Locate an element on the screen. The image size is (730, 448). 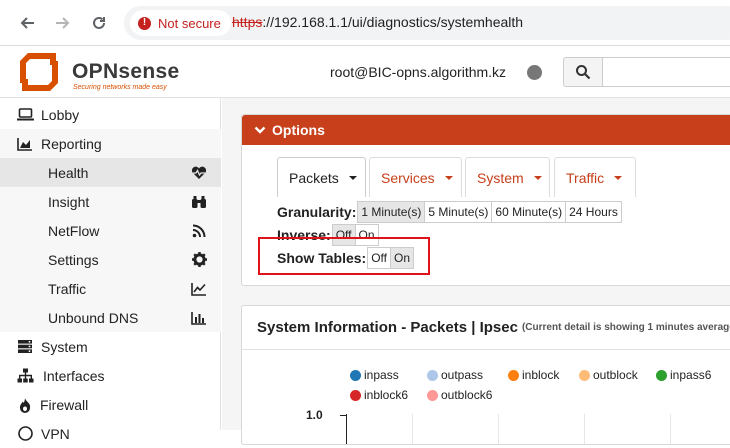
sidebar-item-label: VPN is located at coordinates (55, 433).